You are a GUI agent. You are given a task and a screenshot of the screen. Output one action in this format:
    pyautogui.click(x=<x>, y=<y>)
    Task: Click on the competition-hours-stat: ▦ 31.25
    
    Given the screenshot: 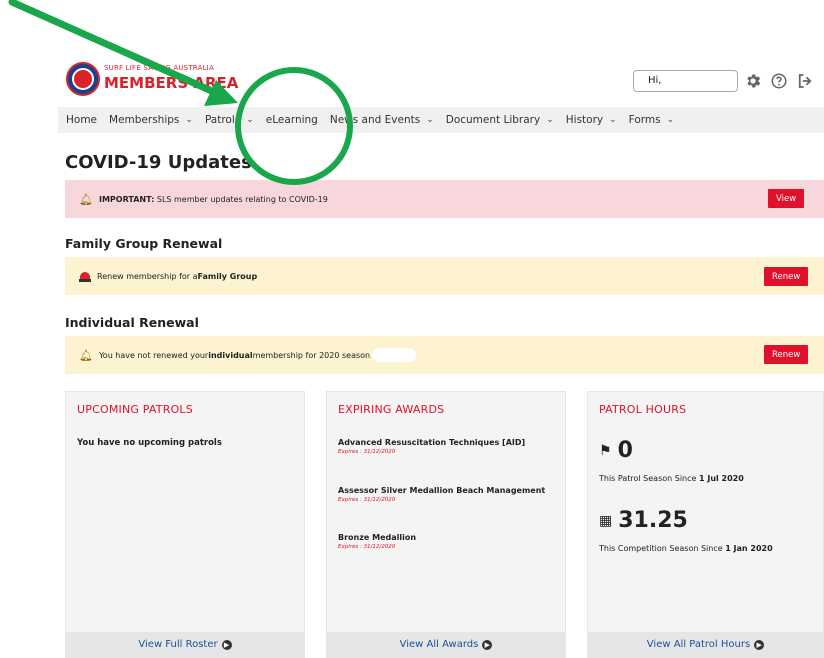 What is the action you would take?
    pyautogui.click(x=643, y=520)
    